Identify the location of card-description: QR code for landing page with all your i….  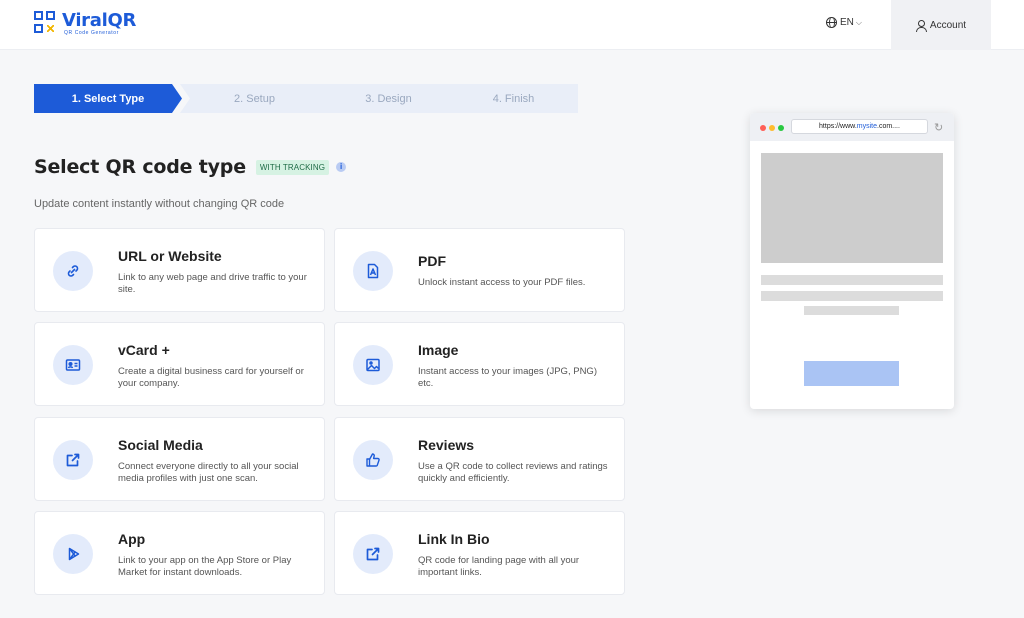
(499, 566).